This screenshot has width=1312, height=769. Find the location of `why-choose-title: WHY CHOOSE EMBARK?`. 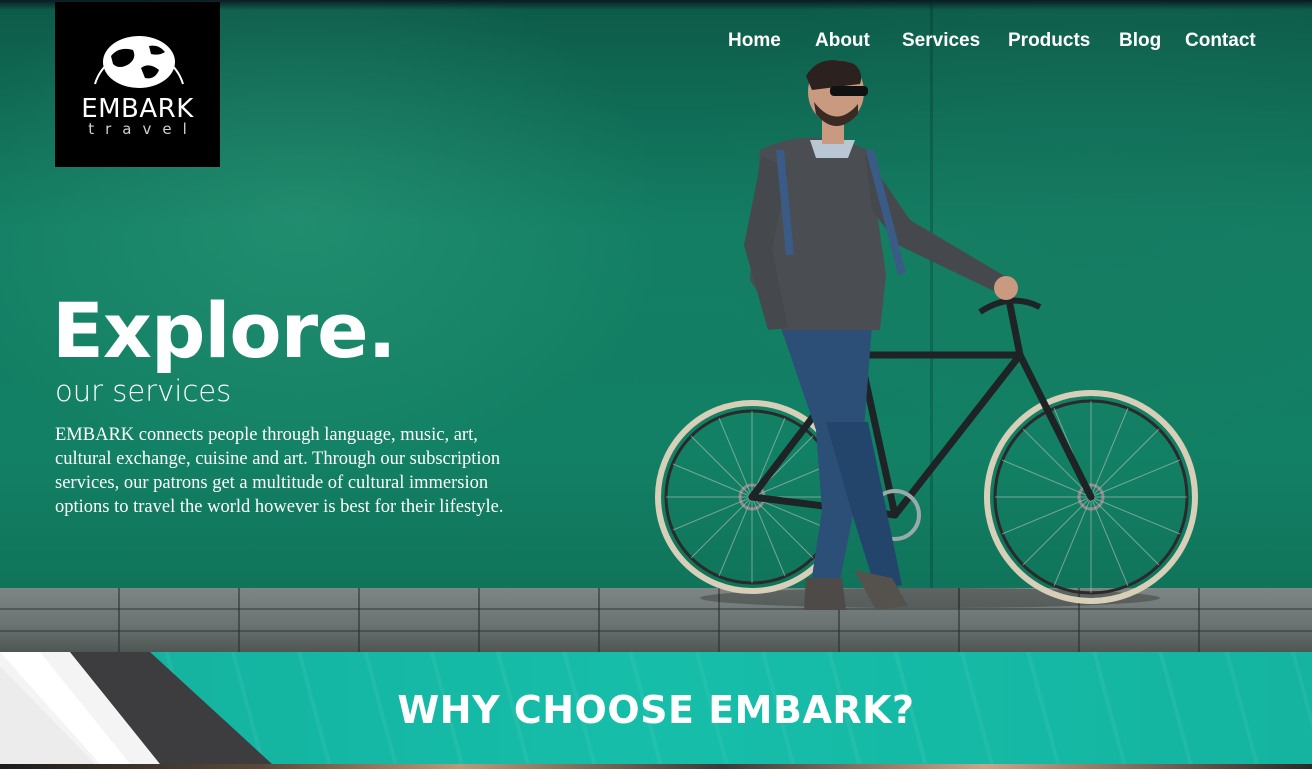

why-choose-title: WHY CHOOSE EMBARK? is located at coordinates (656, 710).